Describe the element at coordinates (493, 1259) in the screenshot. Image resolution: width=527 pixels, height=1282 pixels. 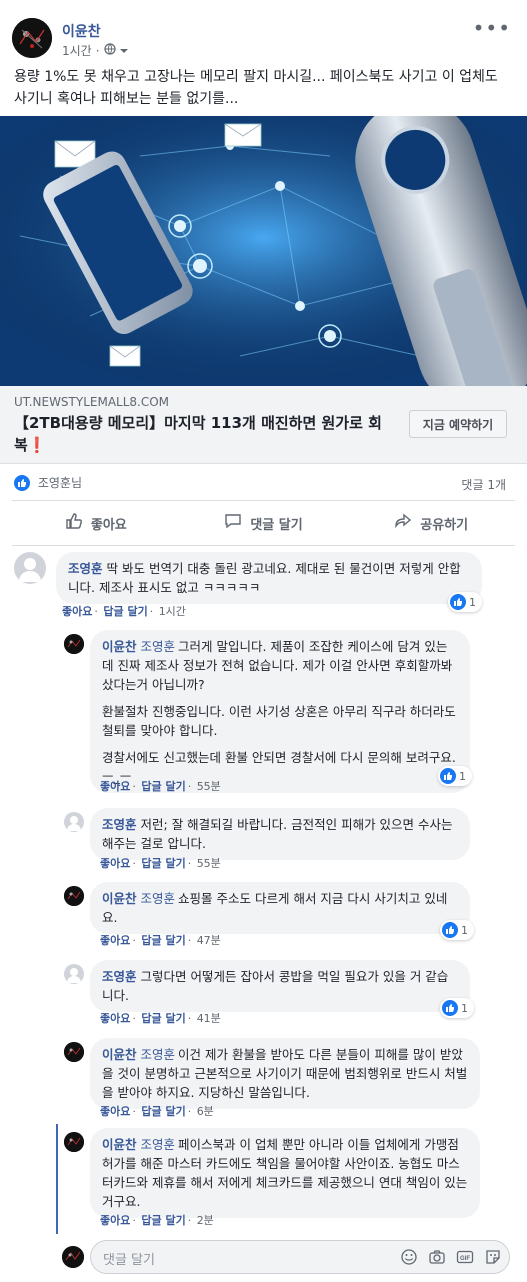
I see `sticker-icon` at that location.